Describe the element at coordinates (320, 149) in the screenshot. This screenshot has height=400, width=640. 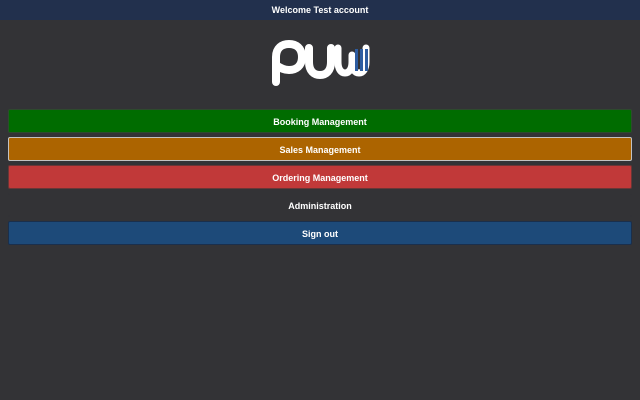
I see `sales-management-button: Sales Management` at that location.